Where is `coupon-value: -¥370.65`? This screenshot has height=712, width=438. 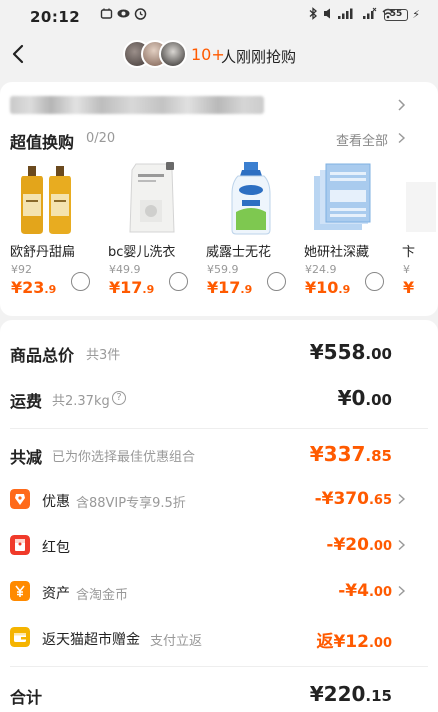 coupon-value: -¥370.65 is located at coordinates (353, 499).